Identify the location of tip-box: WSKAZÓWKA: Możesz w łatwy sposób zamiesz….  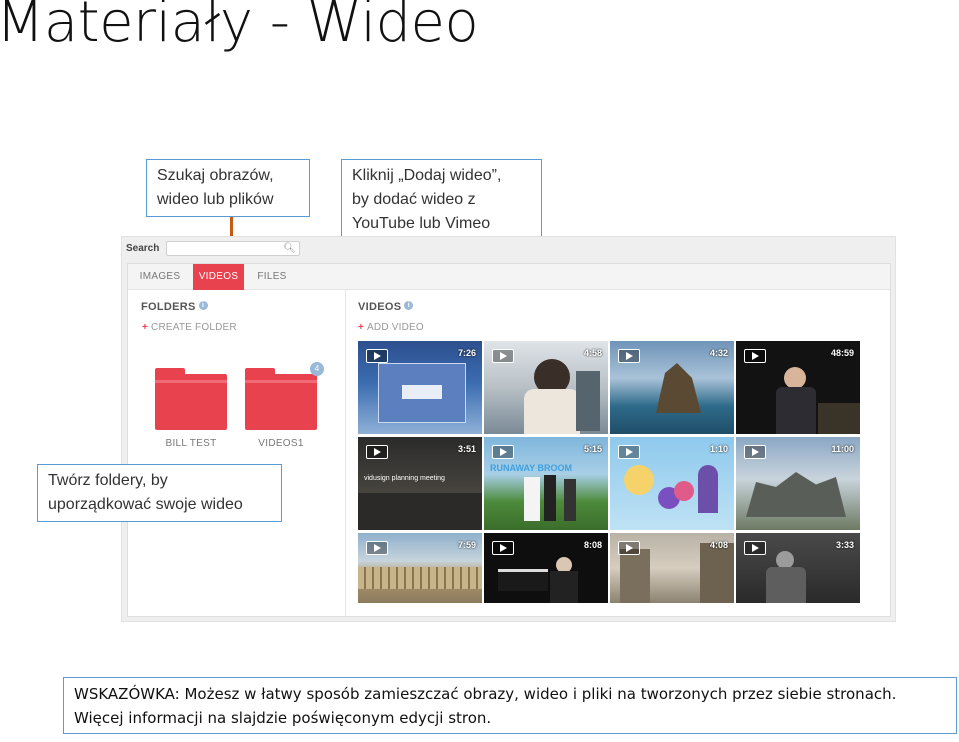
(510, 705).